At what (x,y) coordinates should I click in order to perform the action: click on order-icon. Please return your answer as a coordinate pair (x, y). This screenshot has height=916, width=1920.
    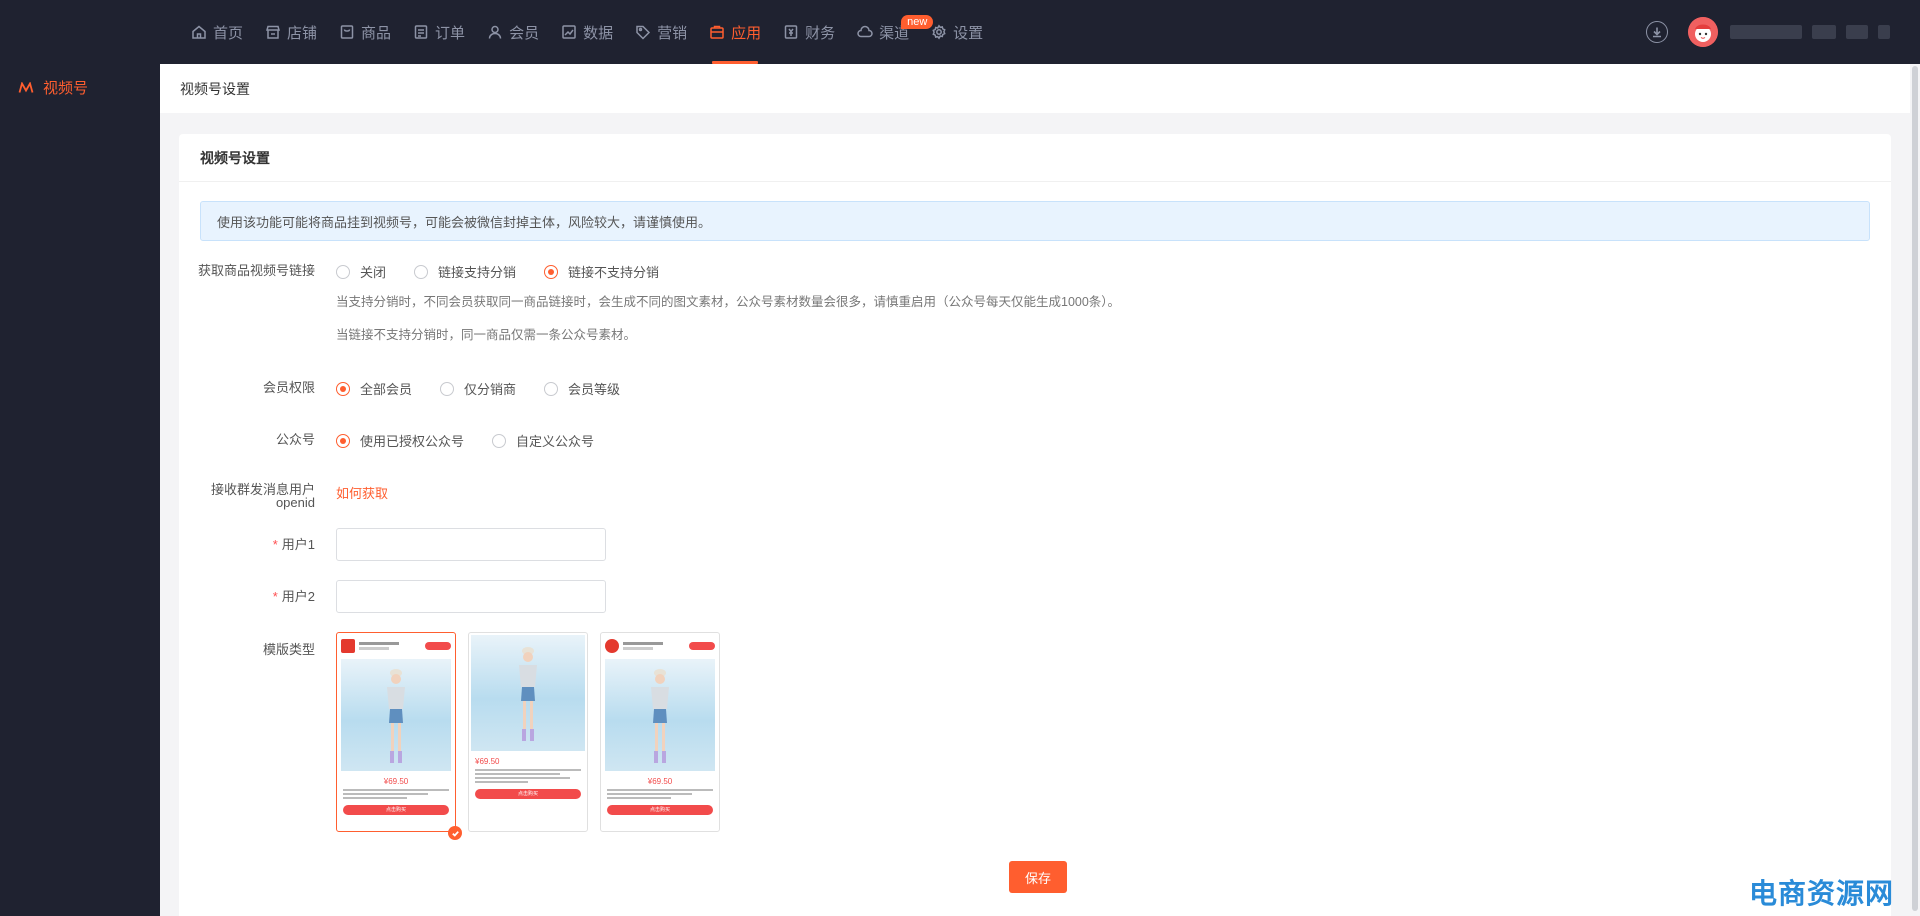
    Looking at the image, I should click on (421, 32).